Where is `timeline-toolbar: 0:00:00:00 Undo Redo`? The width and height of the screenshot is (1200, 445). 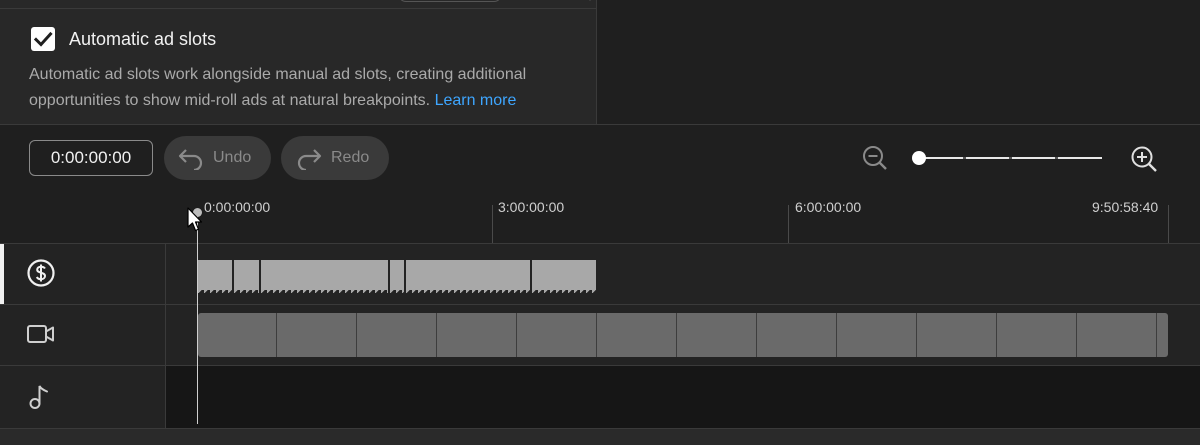
timeline-toolbar: 0:00:00:00 Undo Redo is located at coordinates (600, 156).